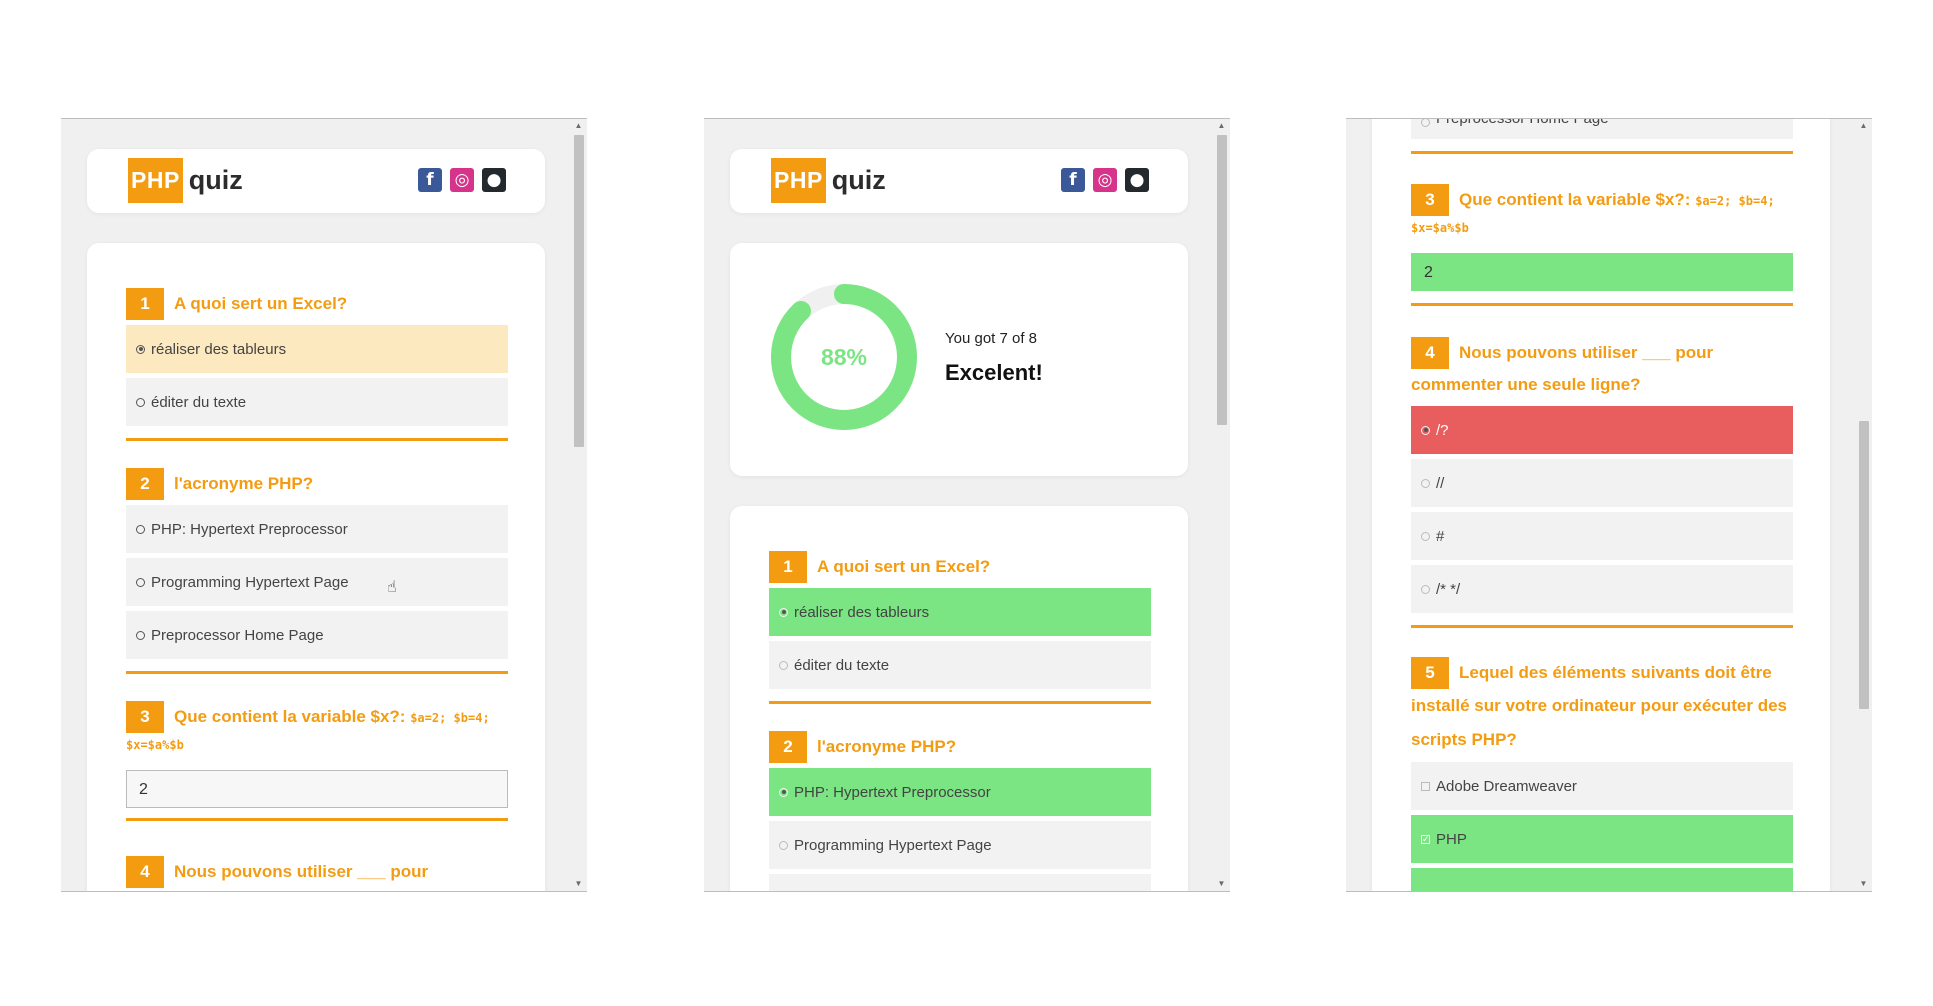 The width and height of the screenshot is (1933, 1006). Describe the element at coordinates (301, 871) in the screenshot. I see `question-text: Nous pouvons utiliser ___ pour` at that location.